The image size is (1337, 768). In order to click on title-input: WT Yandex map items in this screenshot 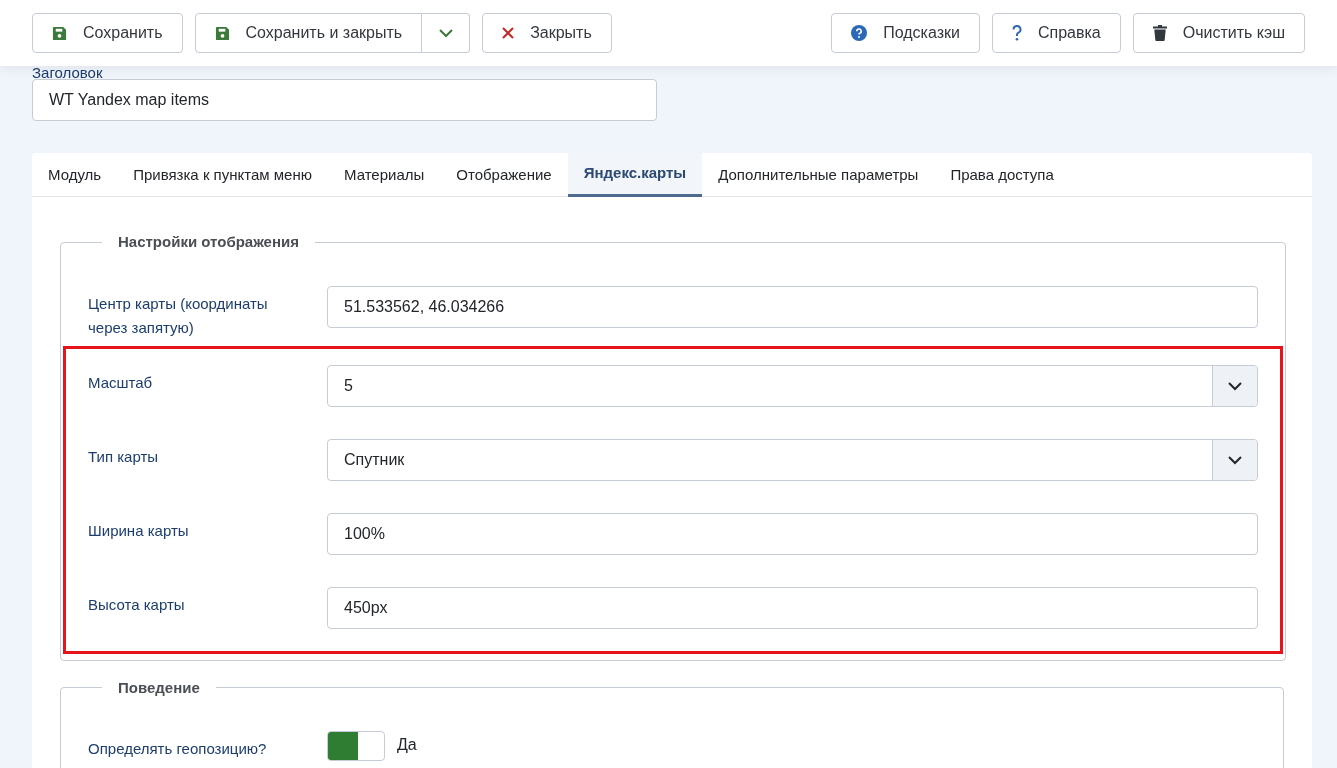, I will do `click(344, 100)`.